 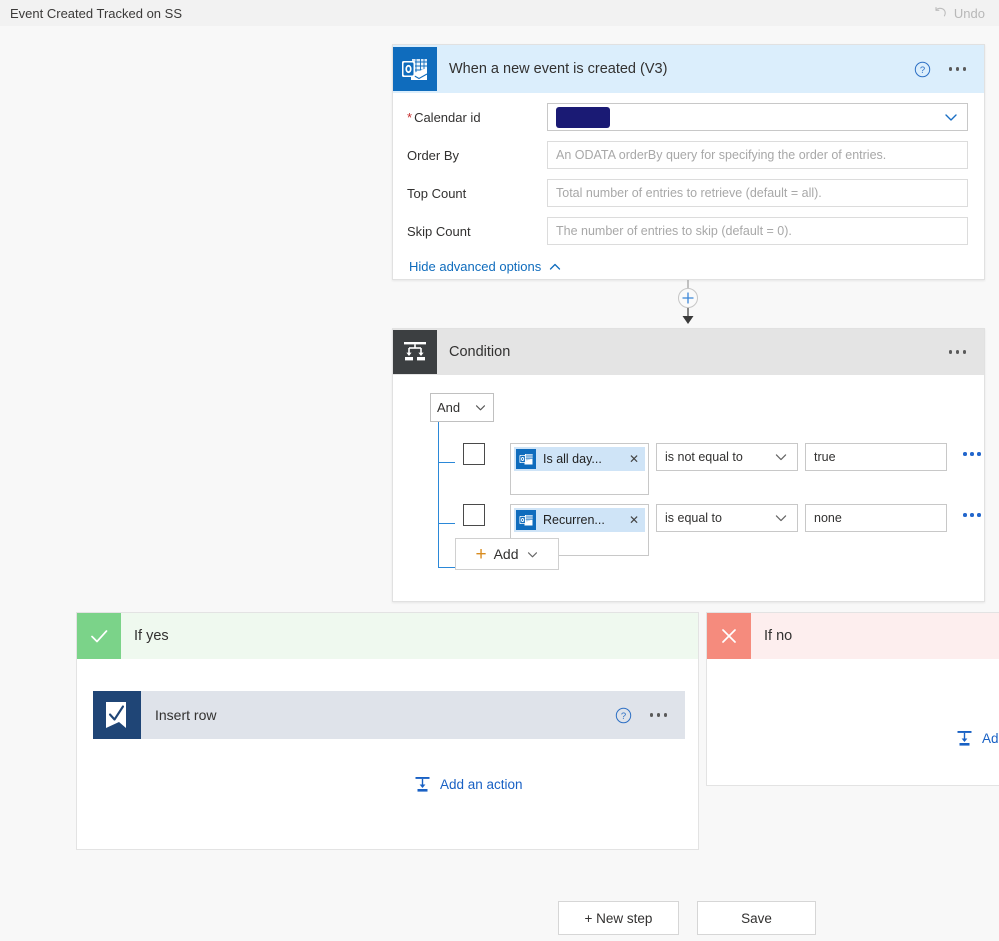 I want to click on action-card-insert-row: Insert row ?, so click(x=389, y=715).